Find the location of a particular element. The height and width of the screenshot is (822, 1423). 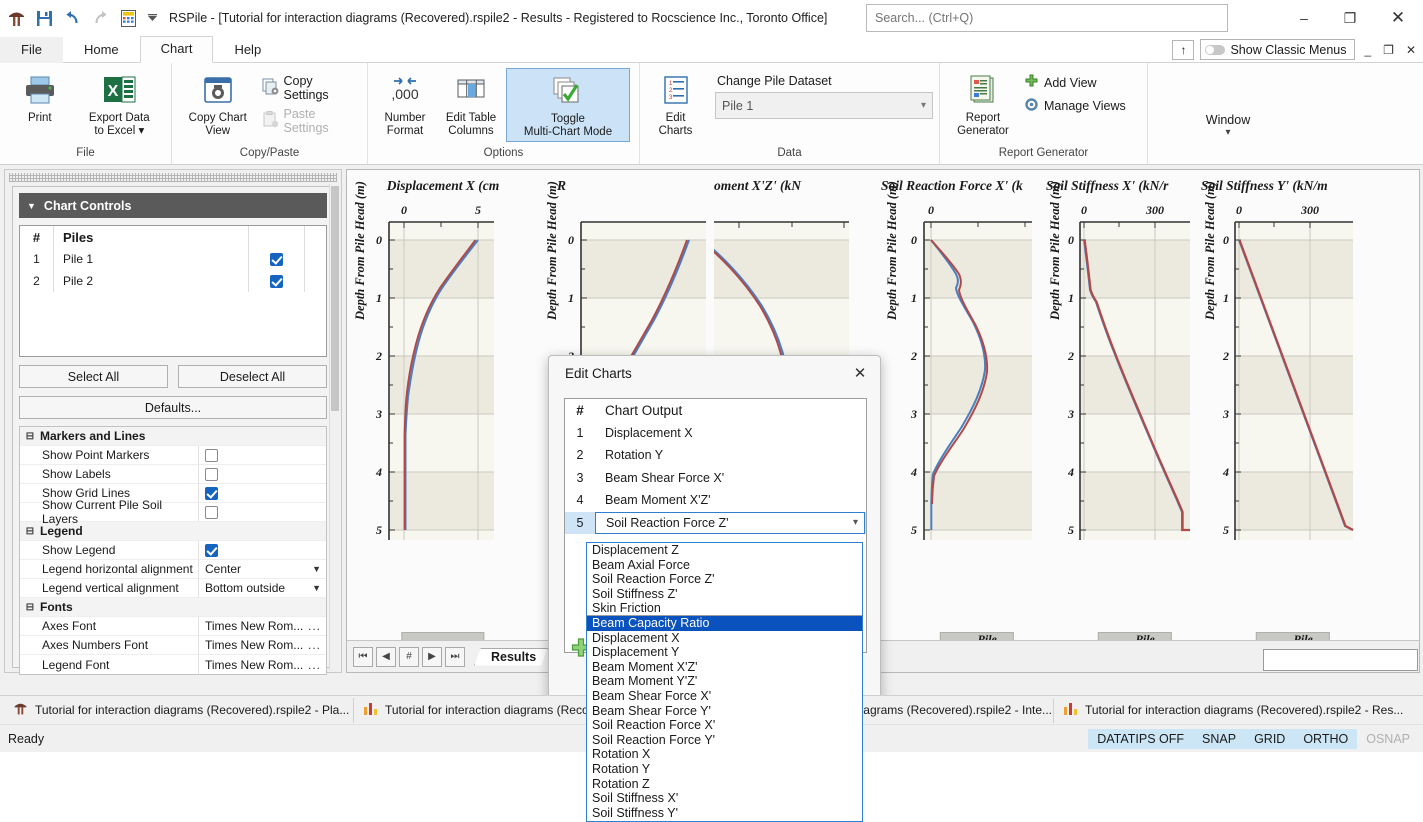

dropdown-item-beam-capacity-ratio: Beam Capacity Ratio is located at coordinates (724, 623).